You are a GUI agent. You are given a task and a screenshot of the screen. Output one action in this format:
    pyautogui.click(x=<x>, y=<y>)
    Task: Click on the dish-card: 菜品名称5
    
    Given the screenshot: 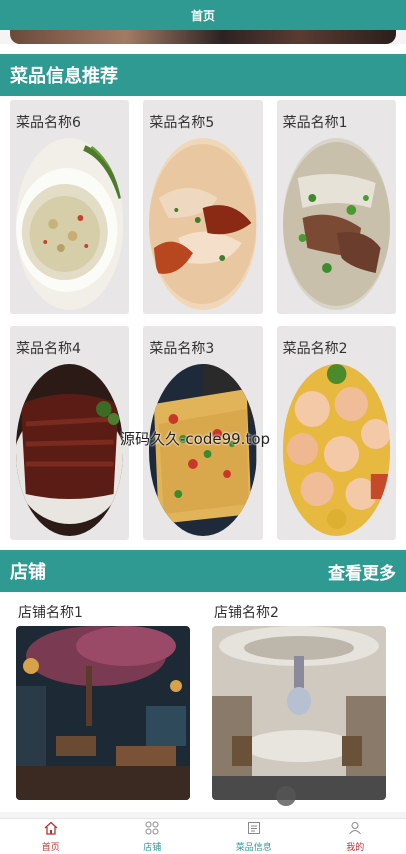 What is the action you would take?
    pyautogui.click(x=203, y=207)
    